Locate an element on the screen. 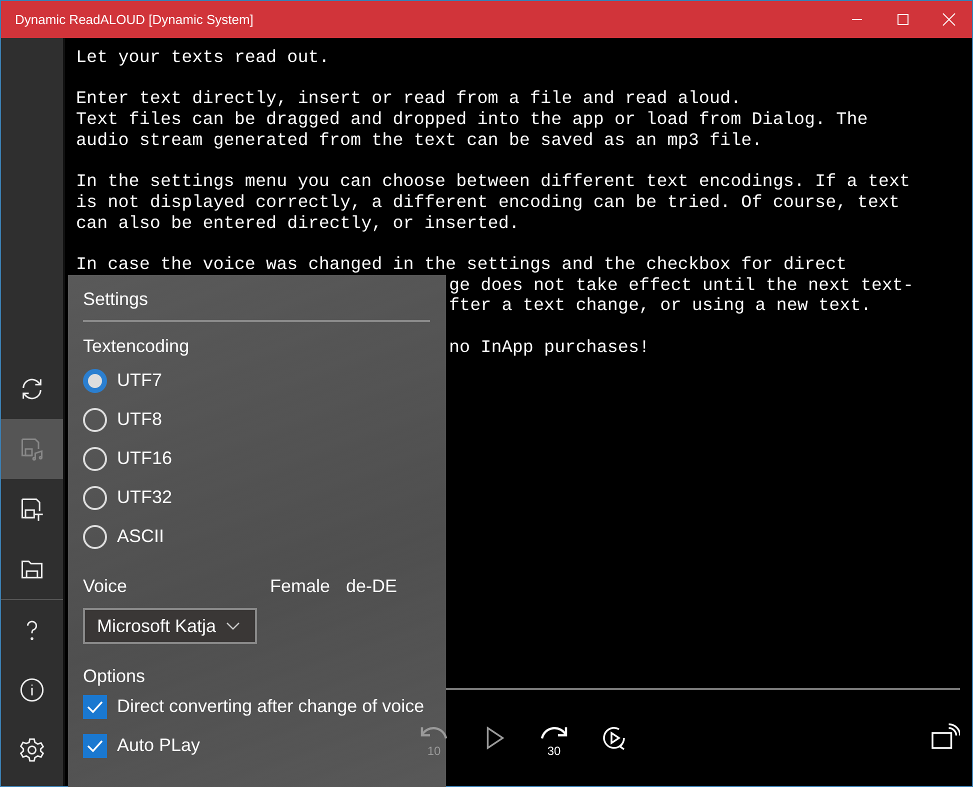 The image size is (973, 787). window-title: Dynamic ReadALOUD [Dynamic System] is located at coordinates (134, 19).